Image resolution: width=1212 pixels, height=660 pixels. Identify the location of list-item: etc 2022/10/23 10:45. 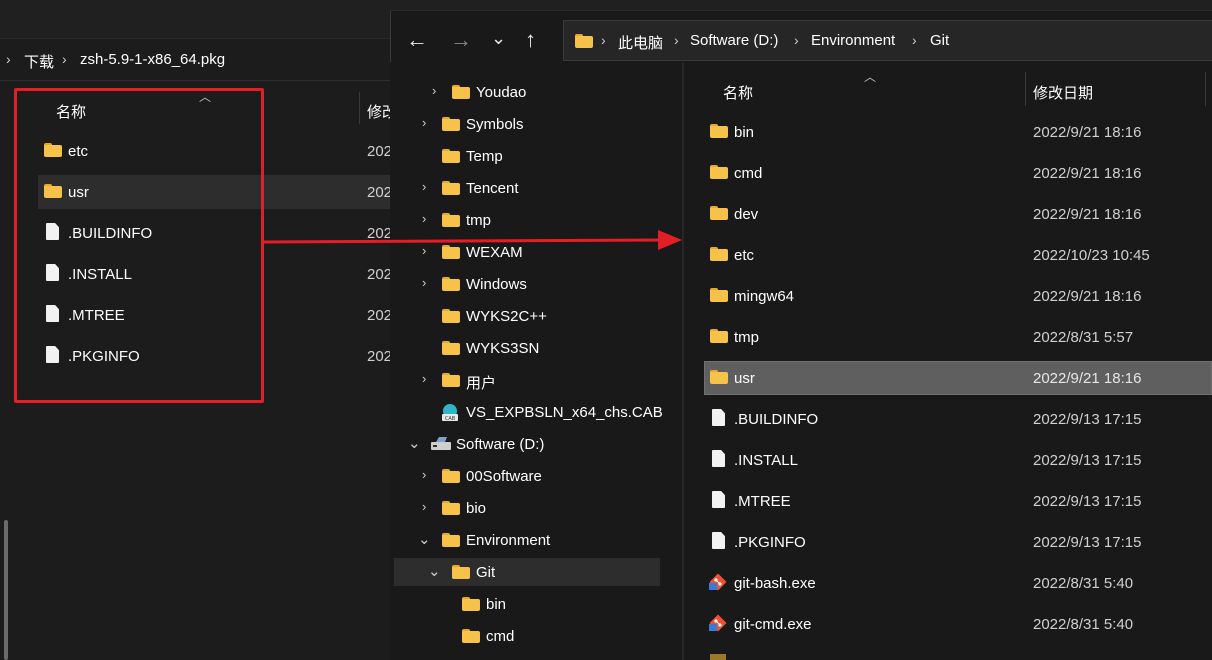
(958, 255).